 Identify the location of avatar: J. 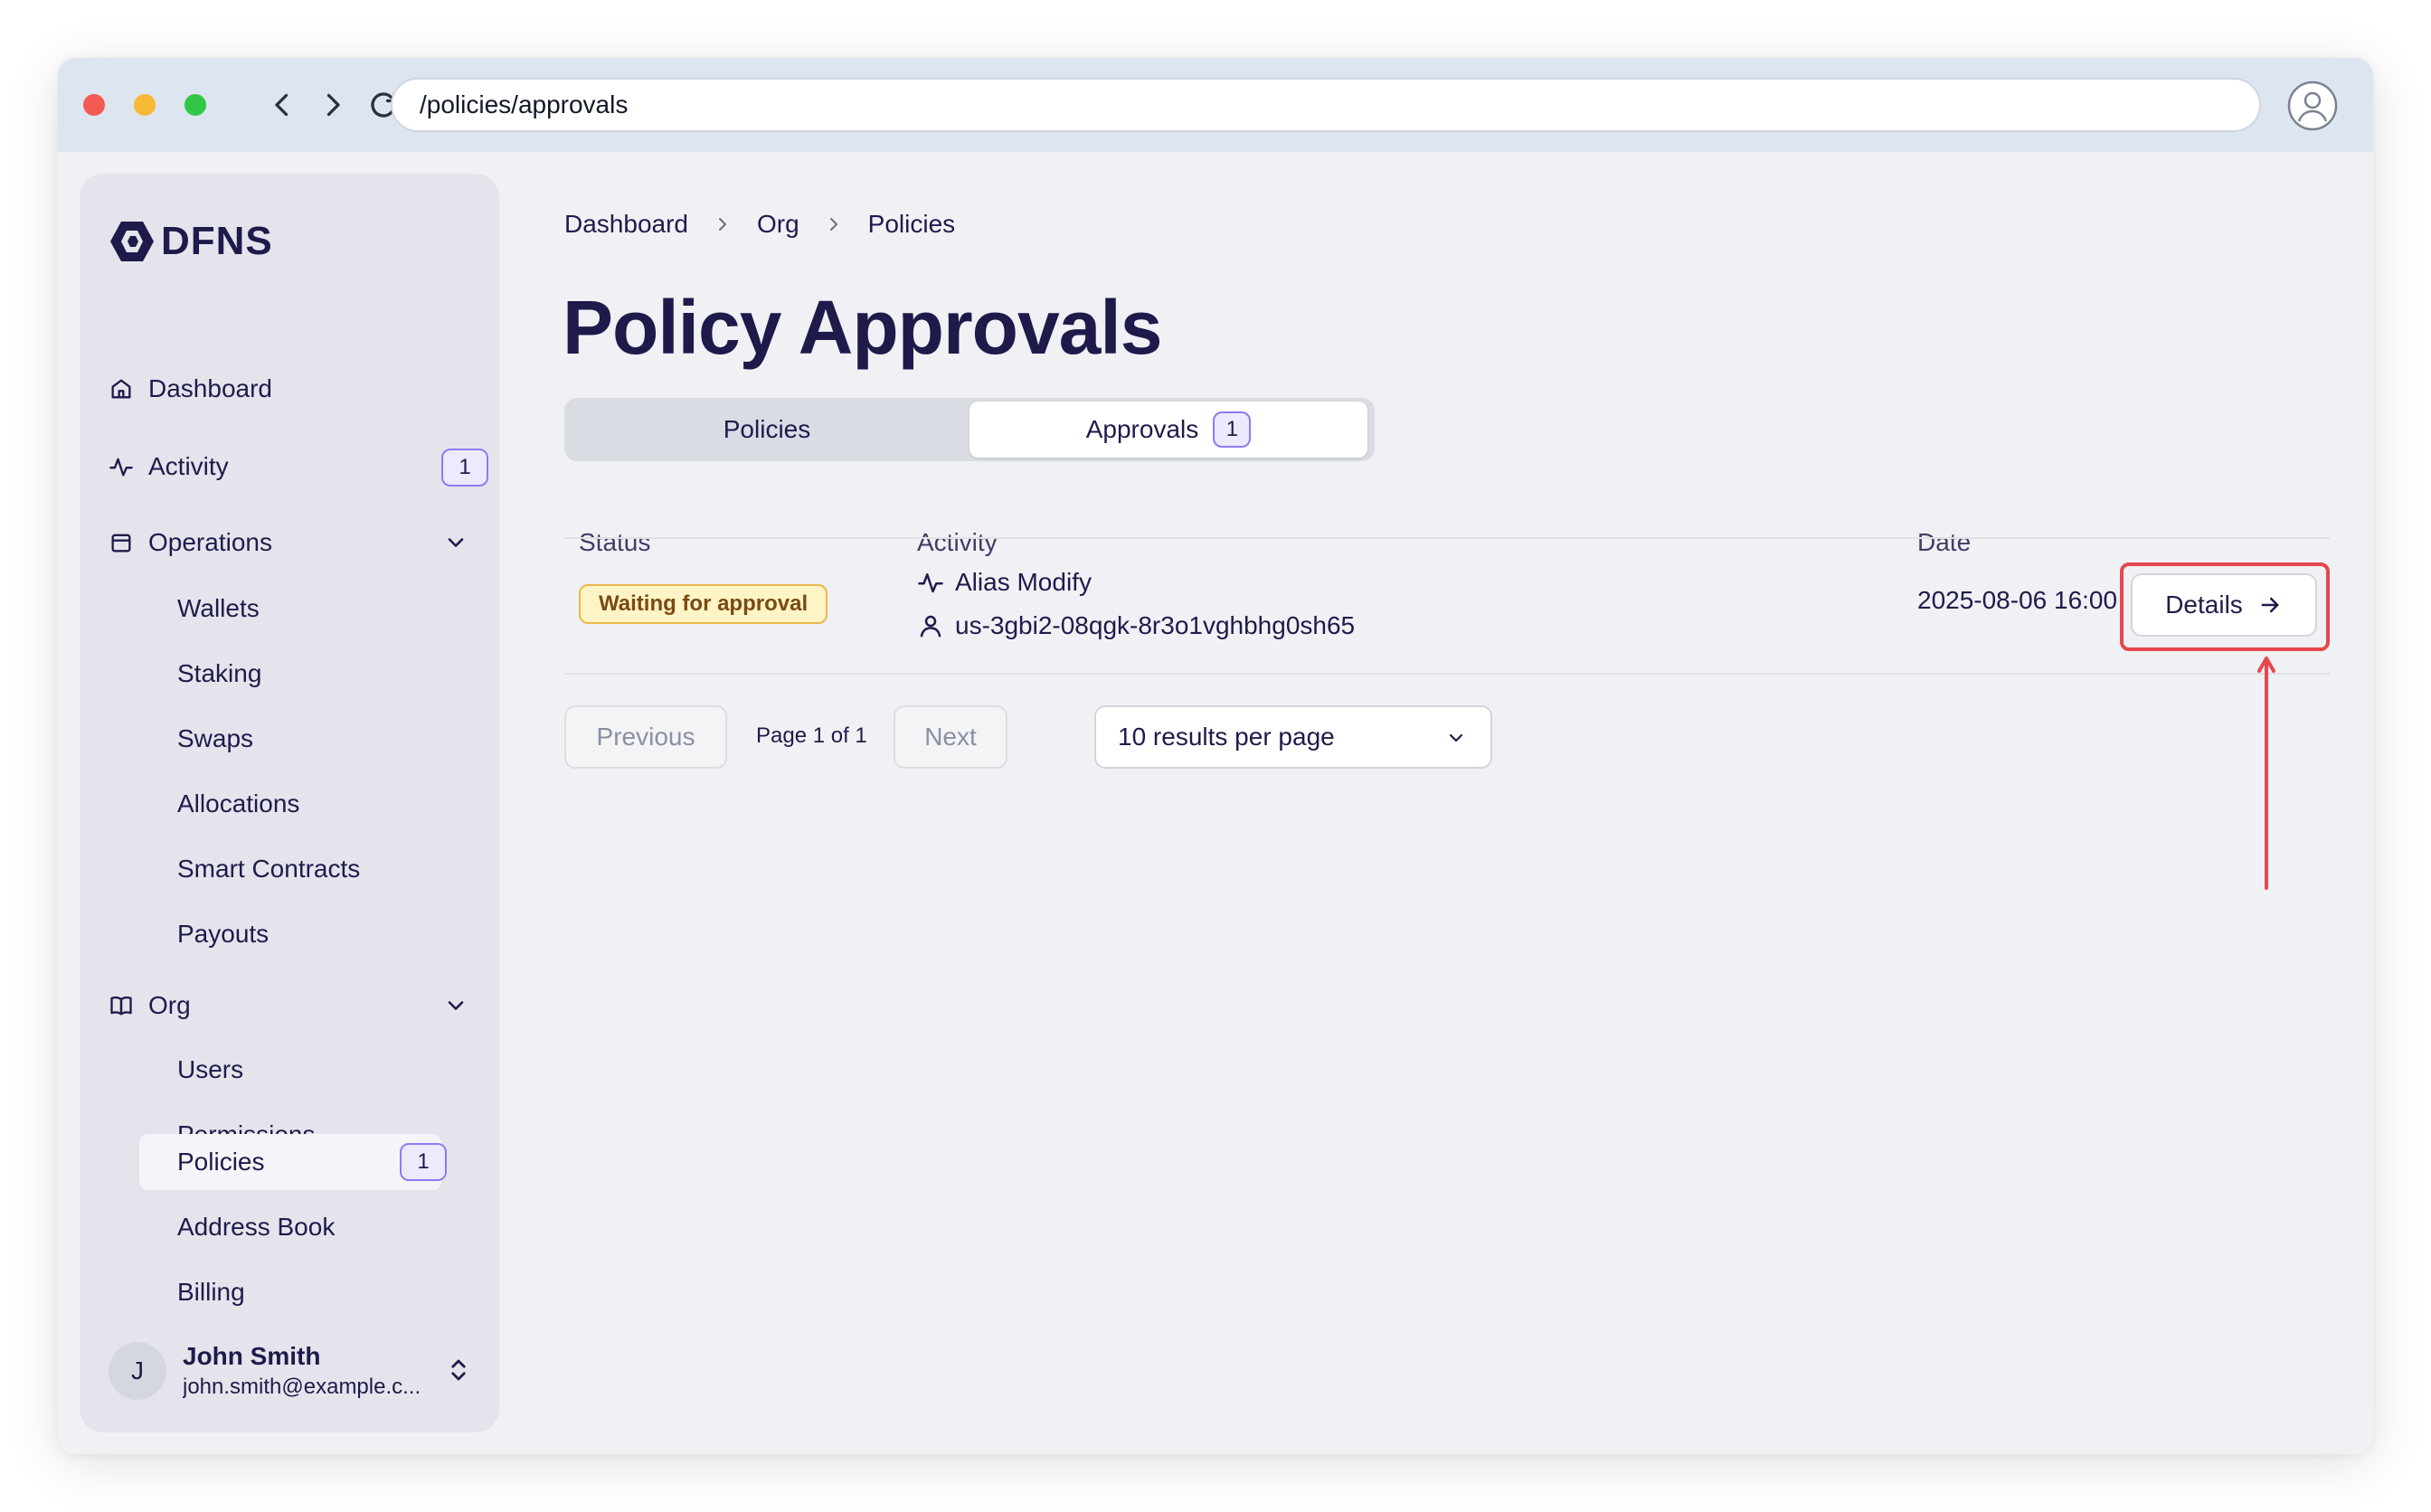
(137, 1371).